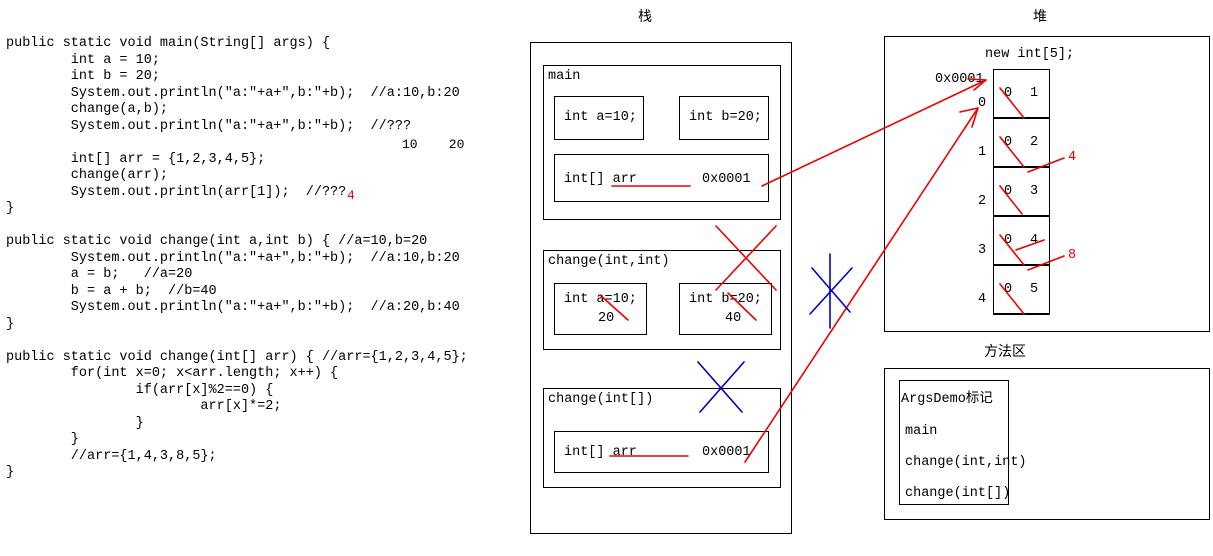 The width and height of the screenshot is (1213, 556). Describe the element at coordinates (921, 431) in the screenshot. I see `method-area-method: main` at that location.